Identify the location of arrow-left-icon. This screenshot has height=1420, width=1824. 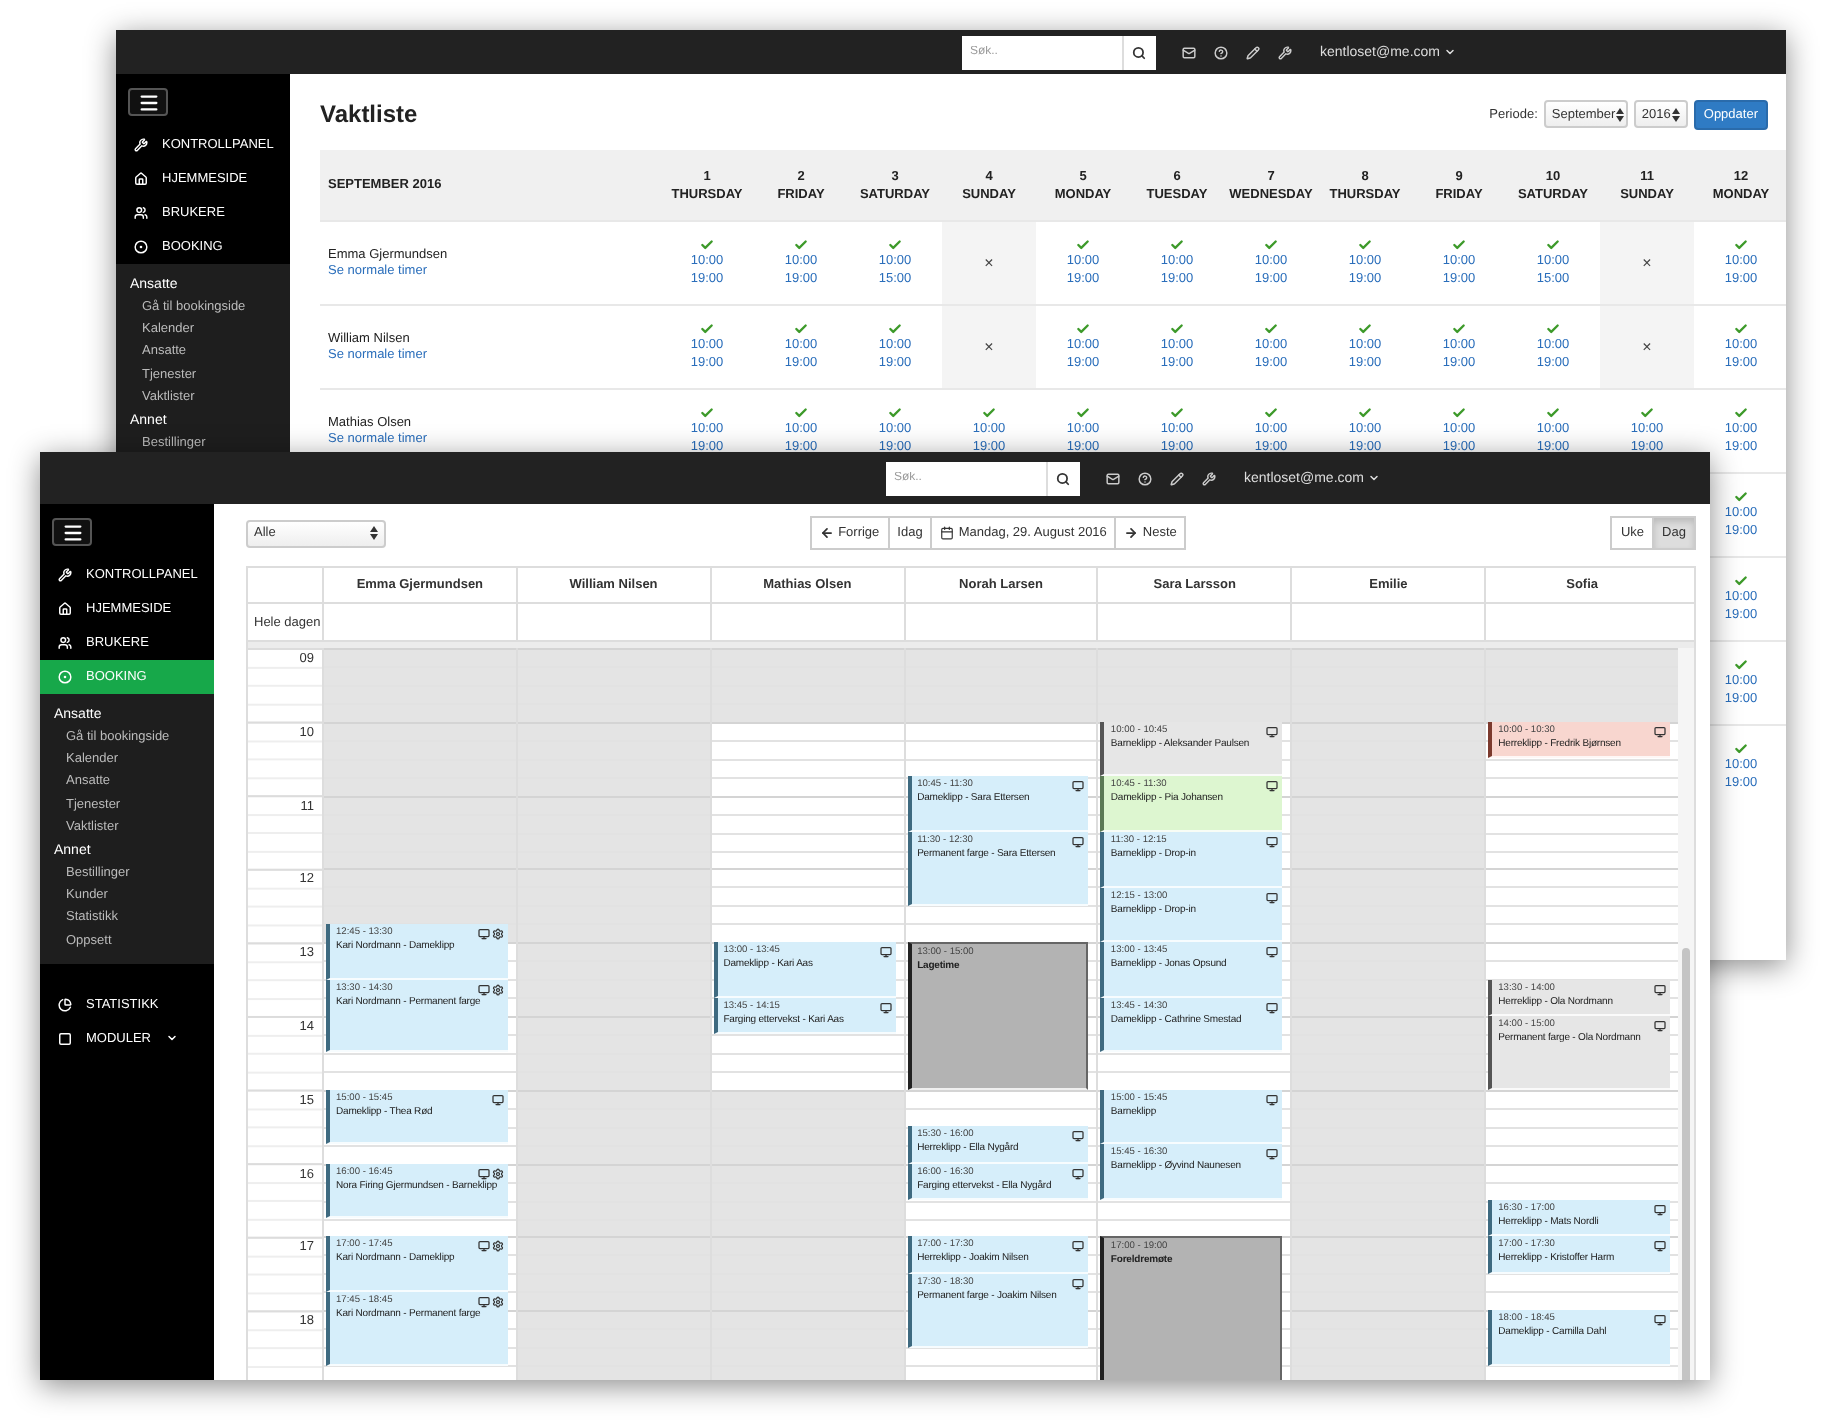
(827, 533).